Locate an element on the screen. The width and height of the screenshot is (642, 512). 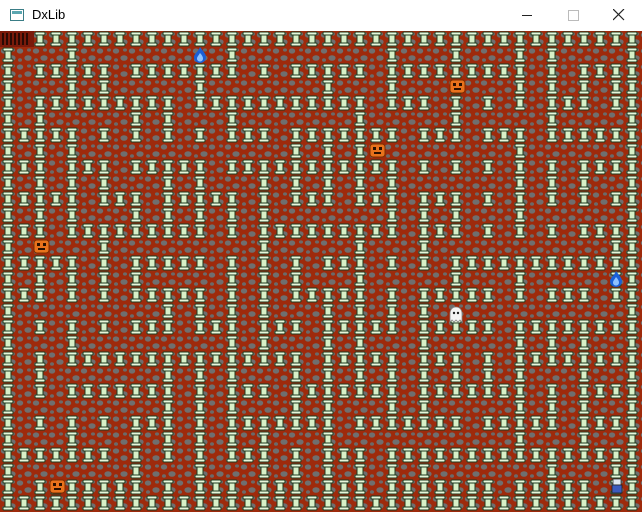
white-ghost-icon is located at coordinates (456, 314).